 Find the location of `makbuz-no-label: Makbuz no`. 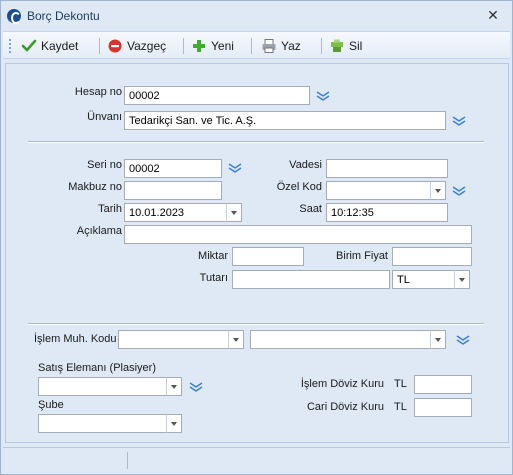

makbuz-no-label: Makbuz no is located at coordinates (95, 187).